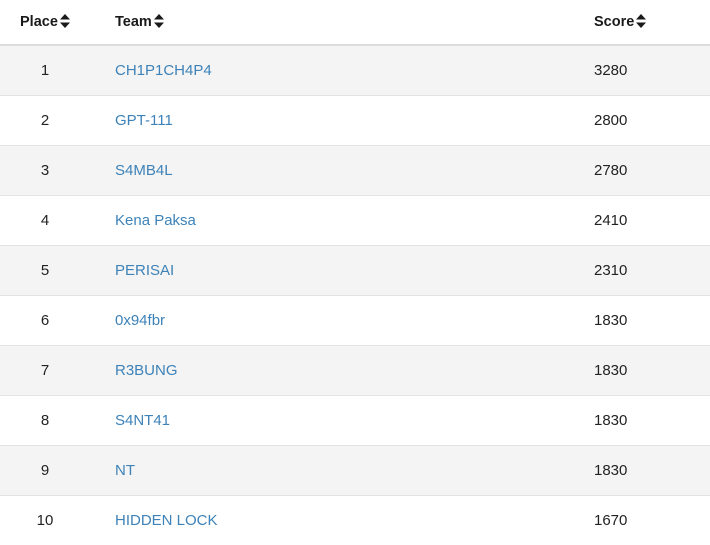  What do you see at coordinates (45, 120) in the screenshot?
I see `place-cell: 2` at bounding box center [45, 120].